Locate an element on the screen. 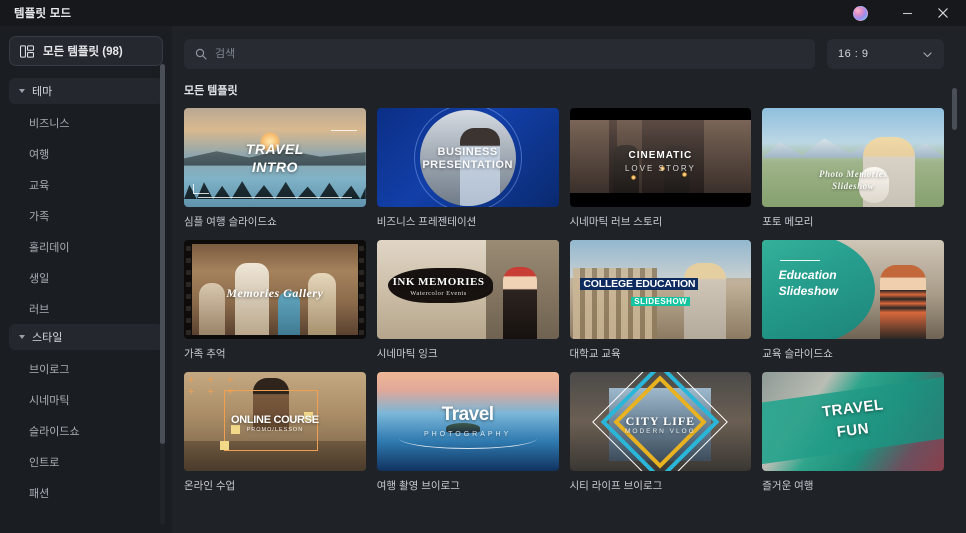 The height and width of the screenshot is (533, 966). template-card: Travel PHOTOGRAPHY 여행 촬영 브이로그 is located at coordinates (467, 432).